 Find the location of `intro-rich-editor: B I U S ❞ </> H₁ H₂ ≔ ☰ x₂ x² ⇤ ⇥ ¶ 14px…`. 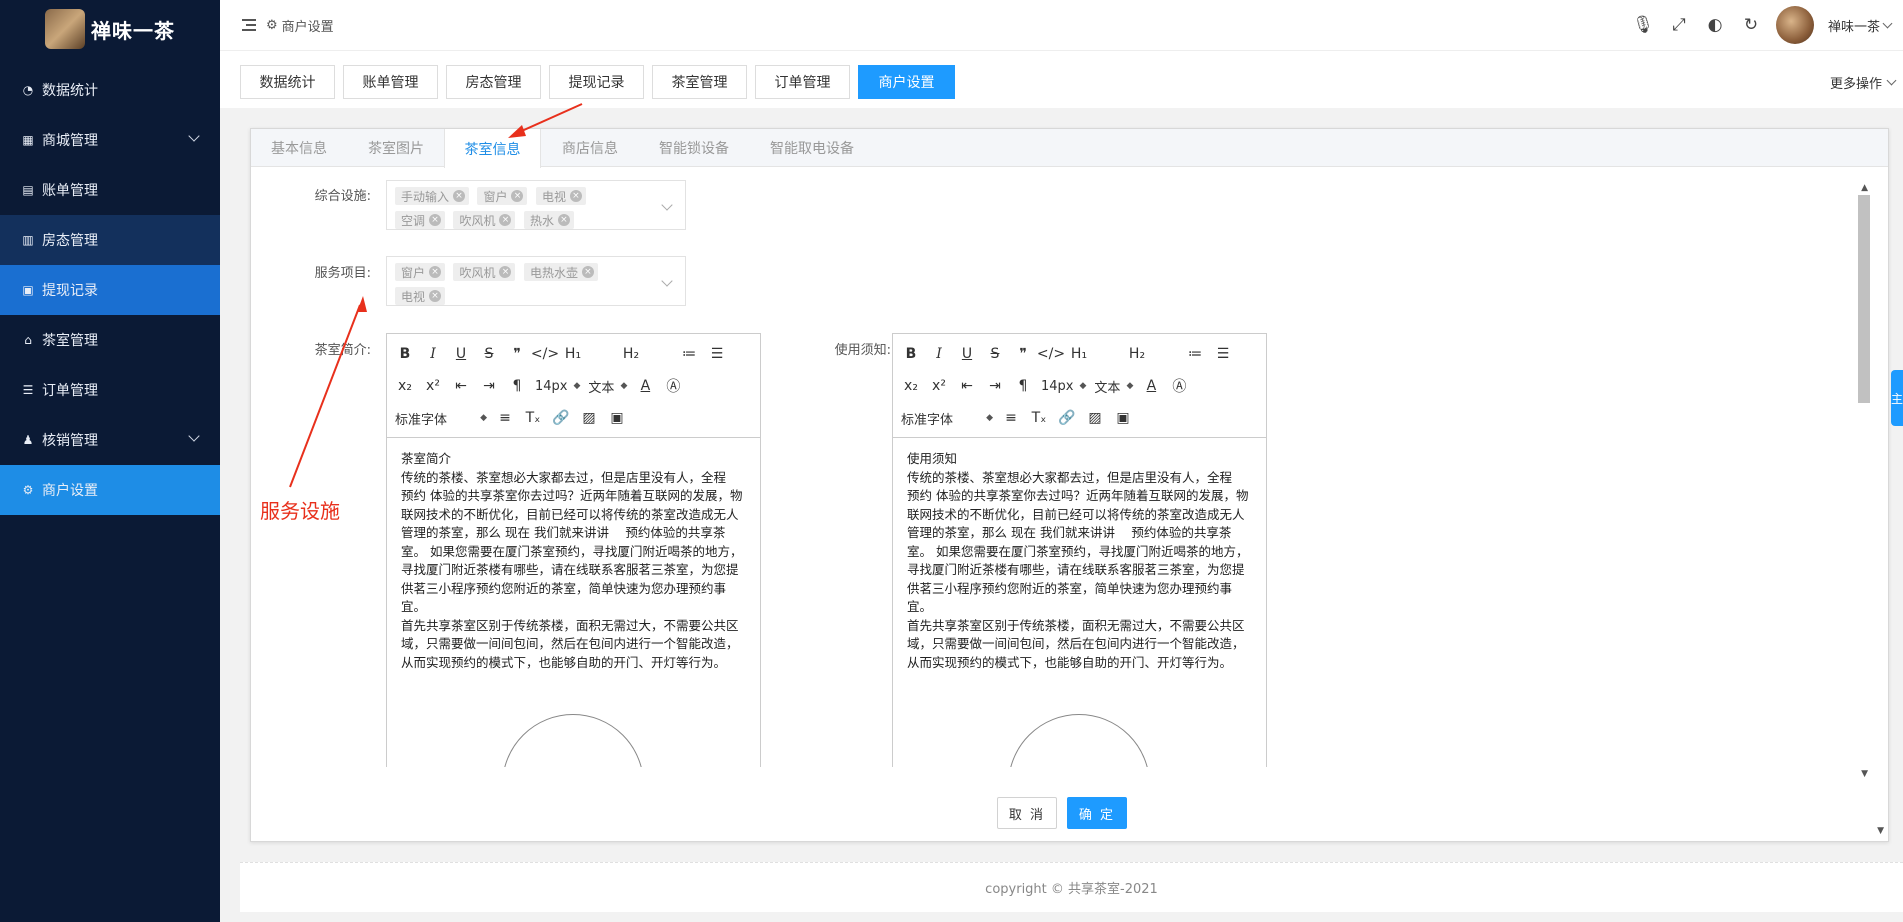

intro-rich-editor: B I U S ❞ </> H₁ H₂ ≔ ☰ x₂ x² ⇤ ⇥ ¶ 14px… is located at coordinates (573, 550).